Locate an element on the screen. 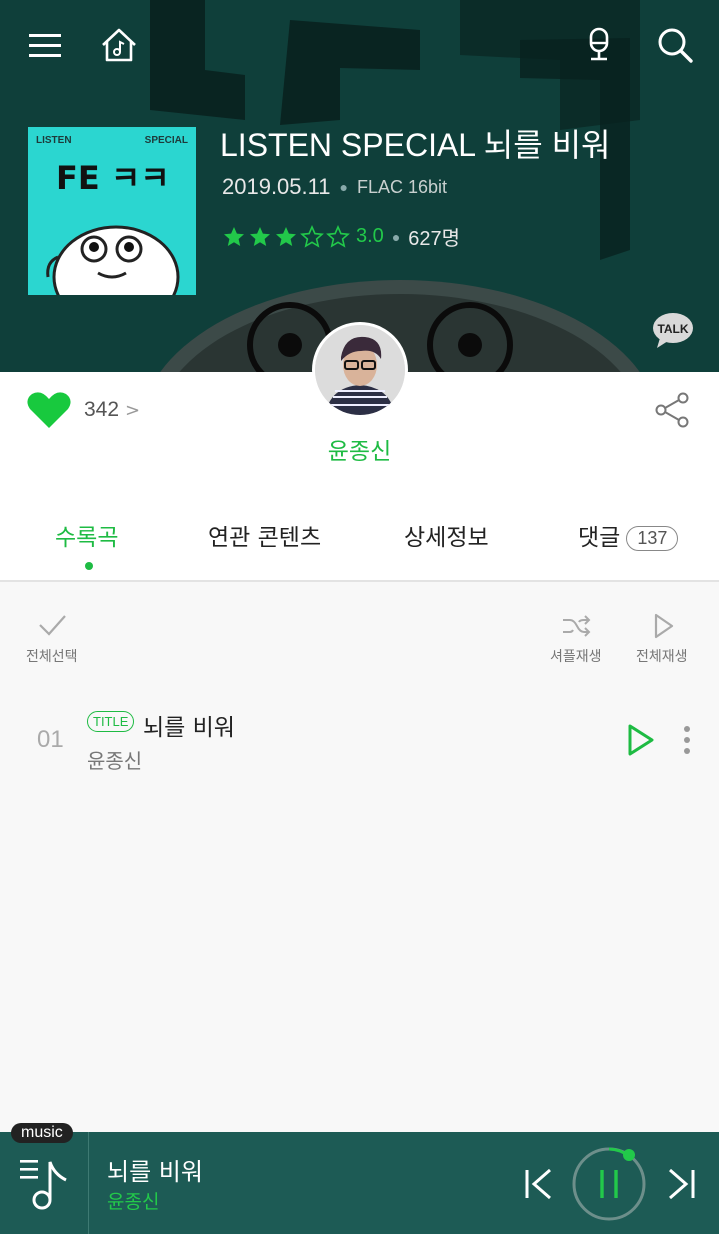 This screenshot has height=1234, width=719. search-icon is located at coordinates (675, 45).